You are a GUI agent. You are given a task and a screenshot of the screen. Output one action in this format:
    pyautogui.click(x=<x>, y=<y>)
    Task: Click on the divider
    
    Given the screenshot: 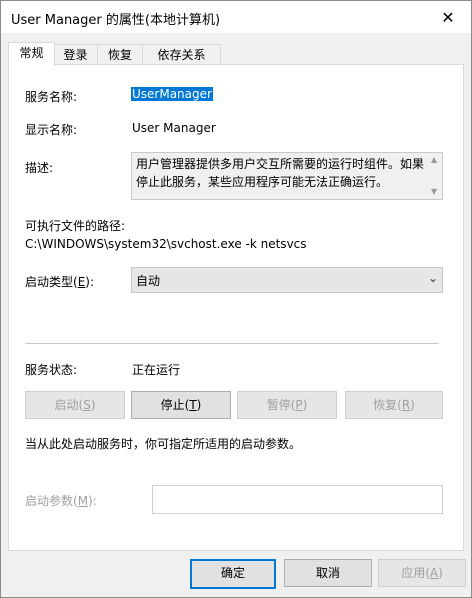 What is the action you would take?
    pyautogui.click(x=232, y=343)
    